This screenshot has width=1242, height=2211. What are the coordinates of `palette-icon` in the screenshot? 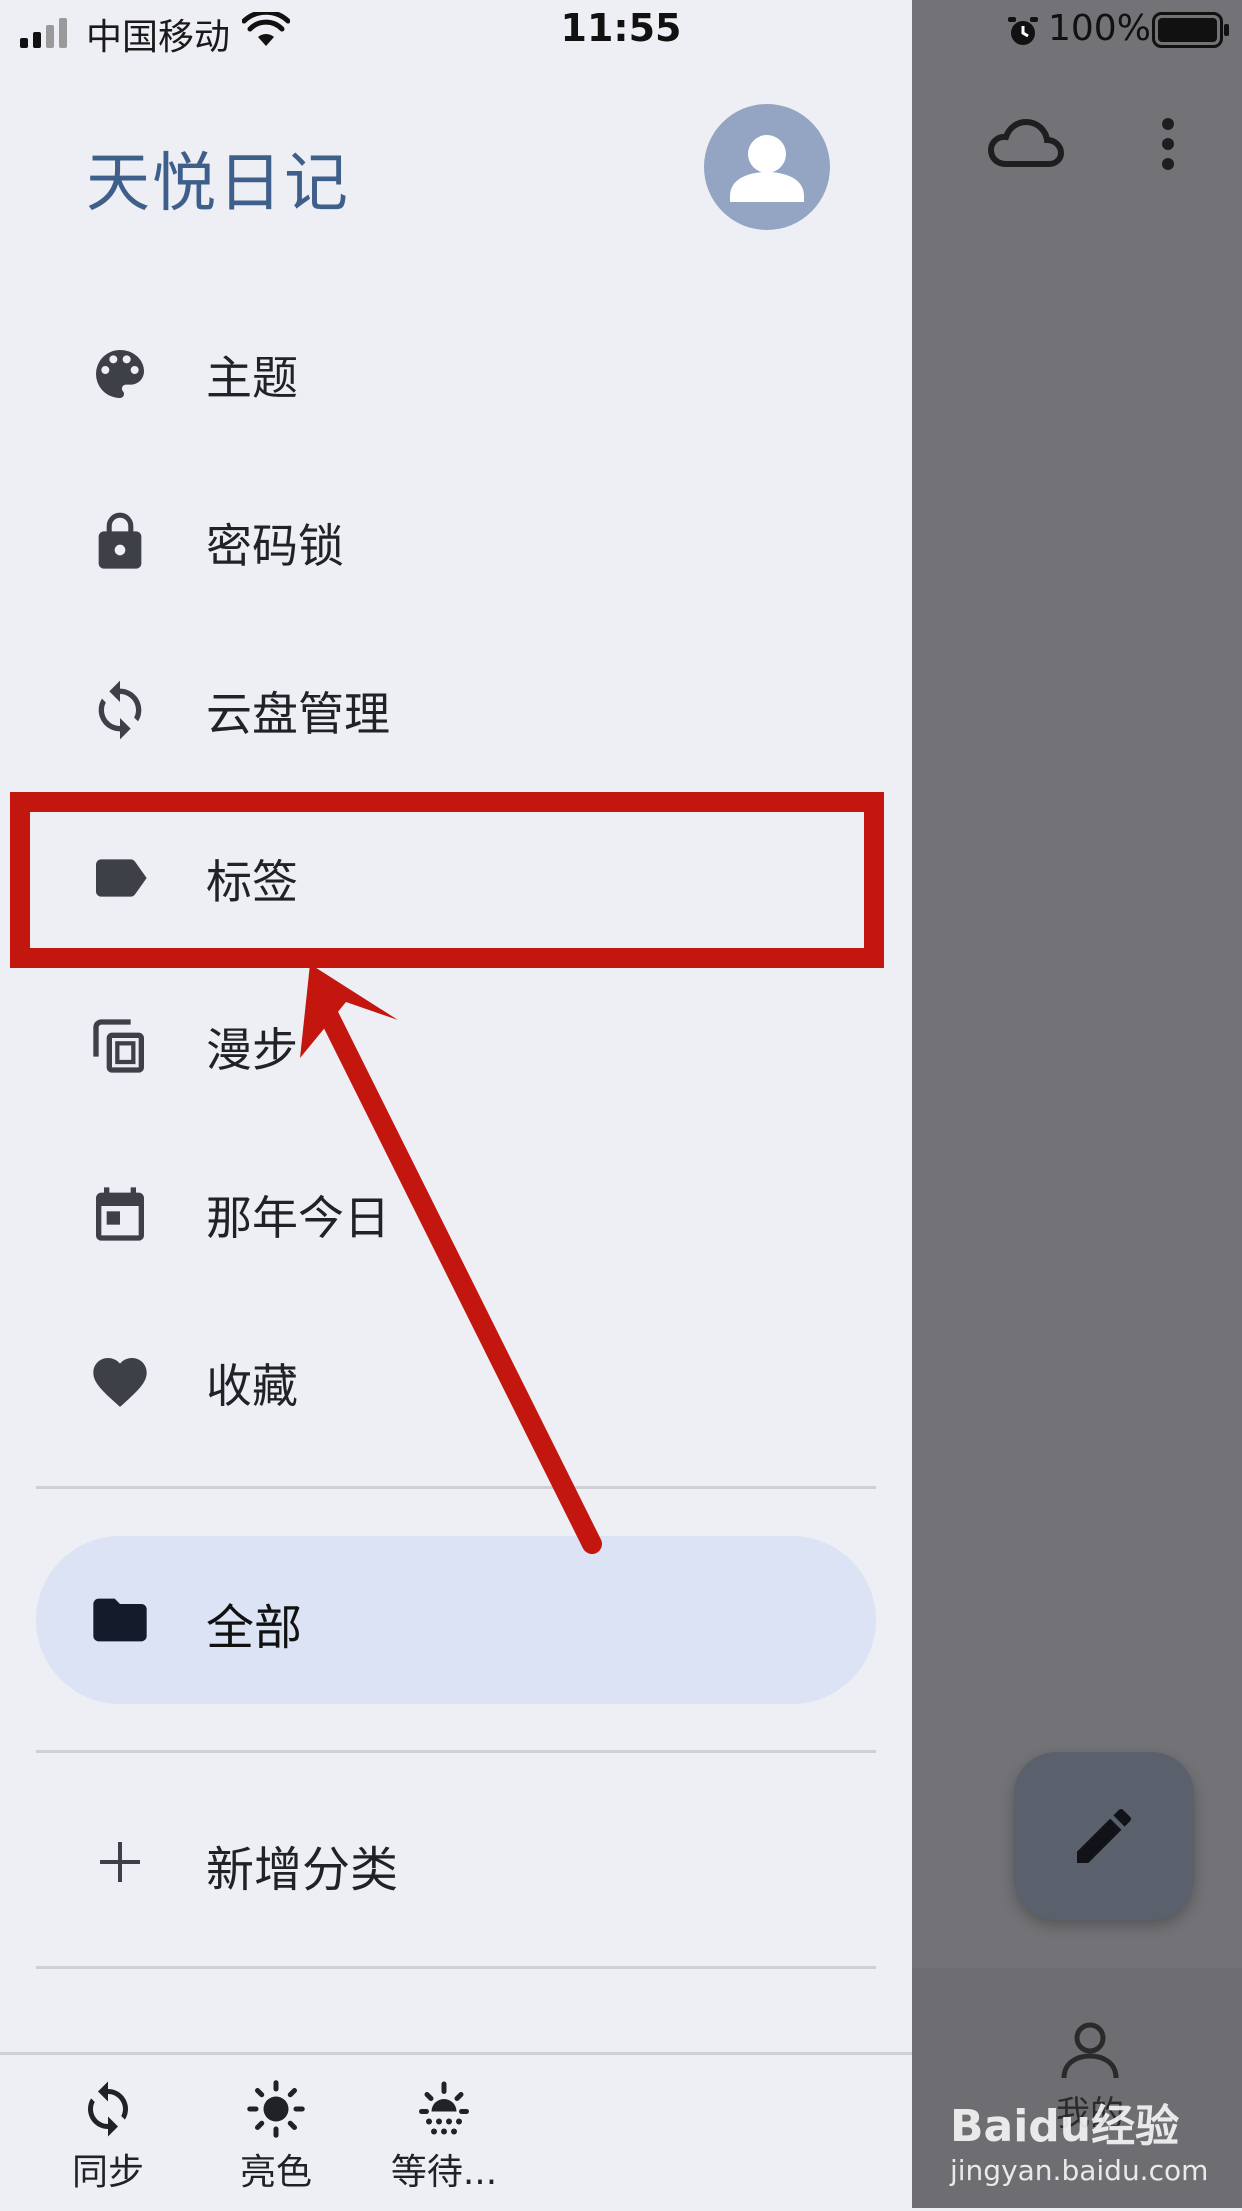 It's located at (120, 374).